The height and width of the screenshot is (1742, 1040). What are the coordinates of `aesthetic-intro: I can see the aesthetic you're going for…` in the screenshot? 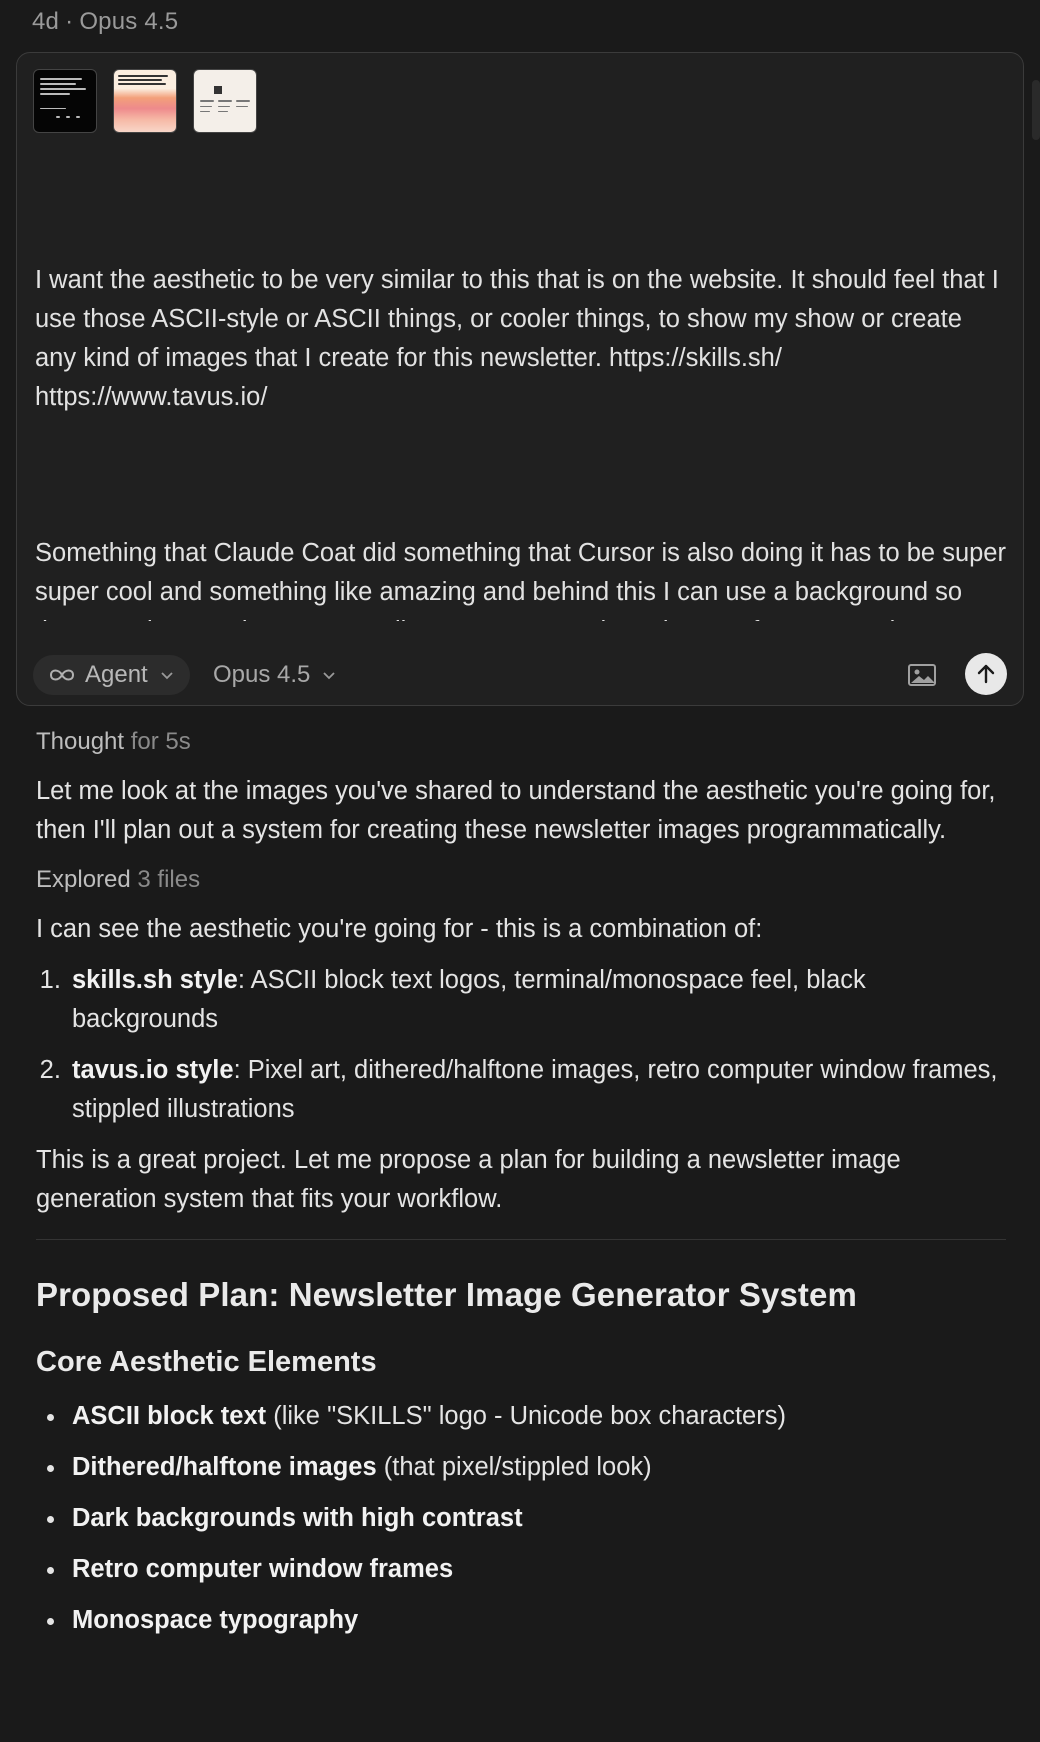 It's located at (399, 929).